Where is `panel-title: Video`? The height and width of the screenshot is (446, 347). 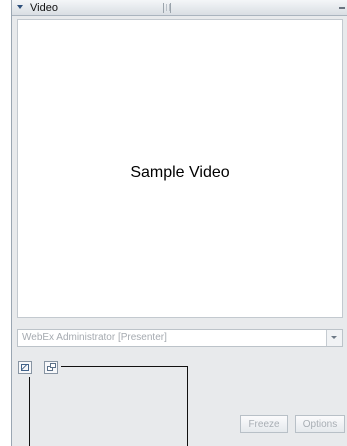
panel-title: Video is located at coordinates (44, 8).